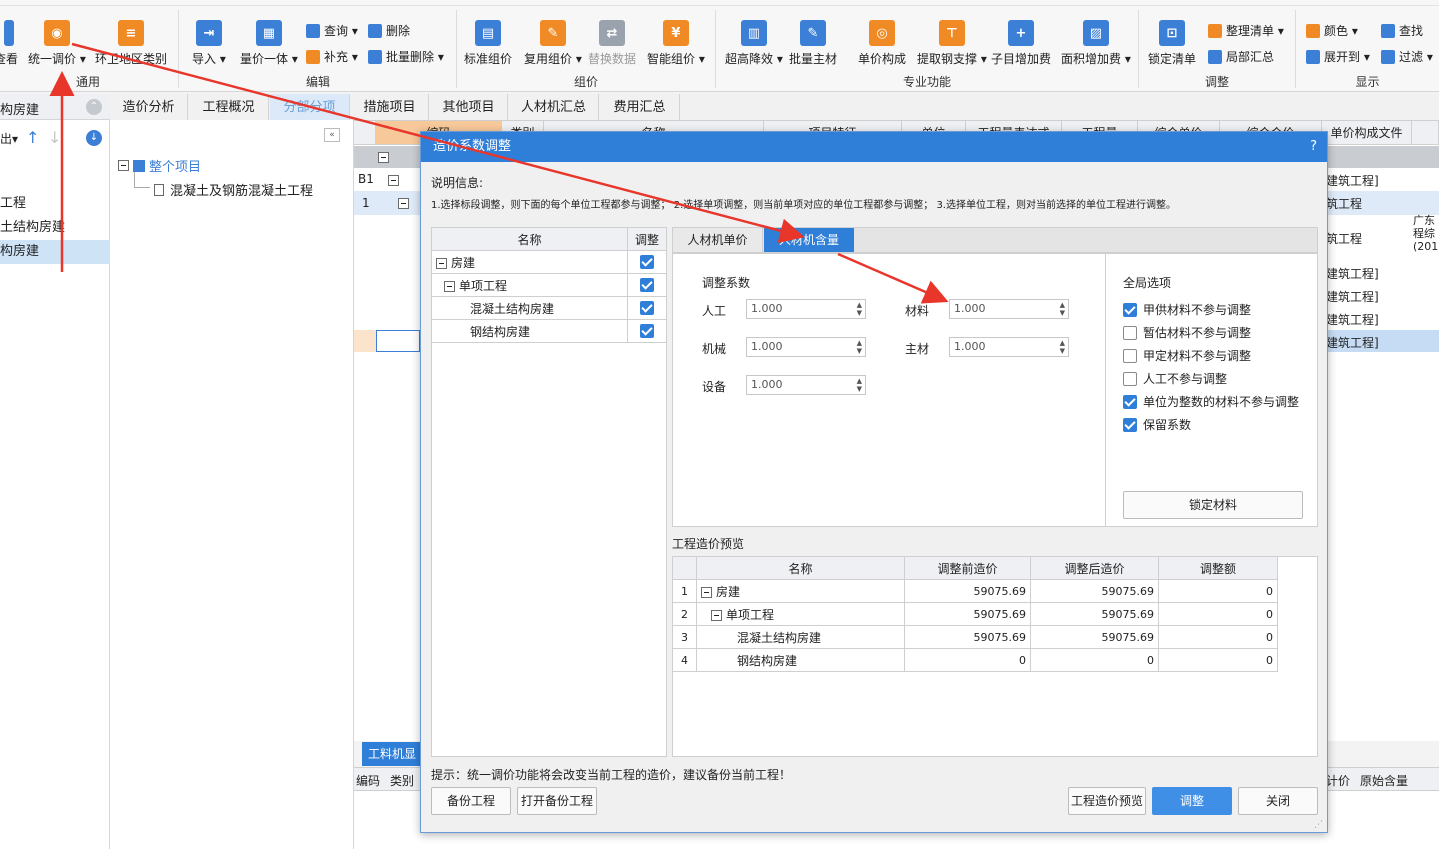 The image size is (1439, 849). Describe the element at coordinates (1175, 378) in the screenshot. I see `option-labor: 人工不参与调整` at that location.